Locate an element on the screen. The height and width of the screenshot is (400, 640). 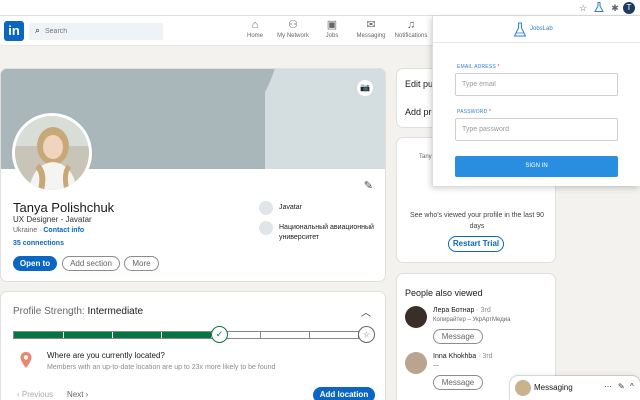
restart-trial-button: Restart Trial is located at coordinates (476, 244).